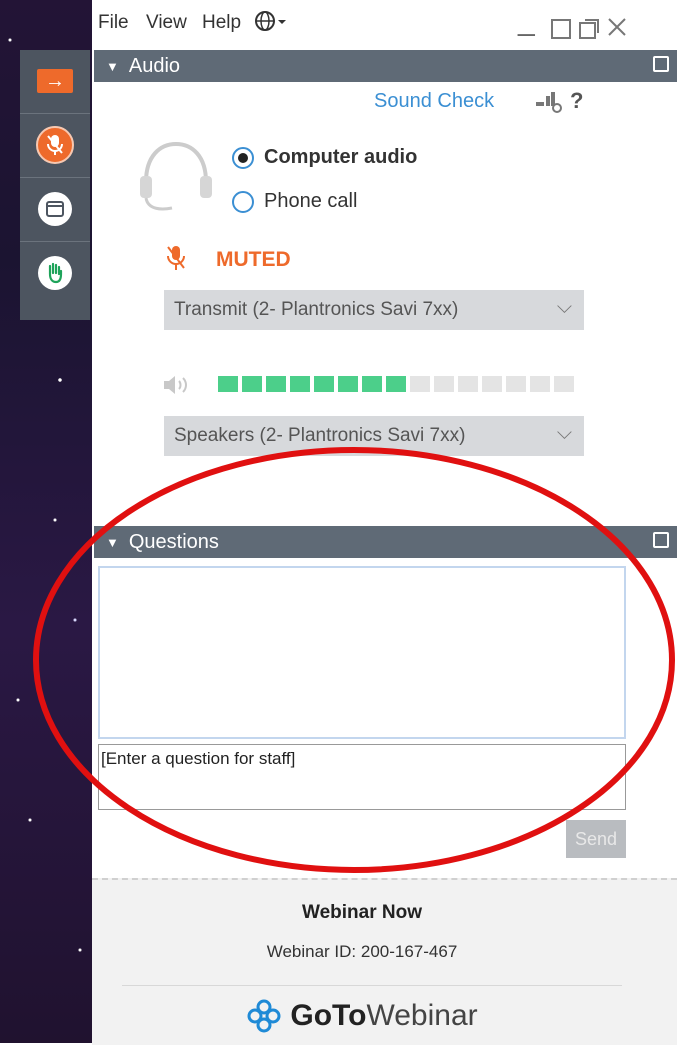 The height and width of the screenshot is (1045, 677). Describe the element at coordinates (385, 66) in the screenshot. I see `audio-section-header: ▼ Audio` at that location.